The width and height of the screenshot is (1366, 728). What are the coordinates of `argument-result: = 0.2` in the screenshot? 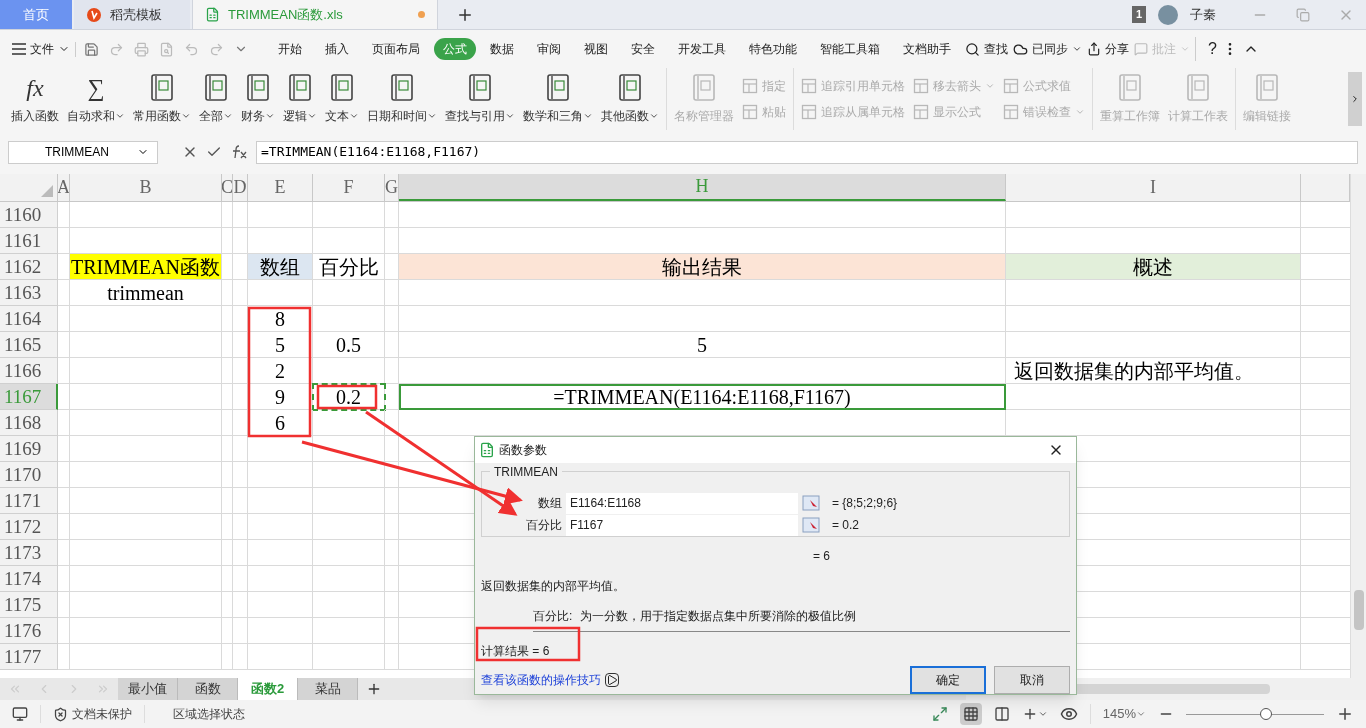 It's located at (846, 525).